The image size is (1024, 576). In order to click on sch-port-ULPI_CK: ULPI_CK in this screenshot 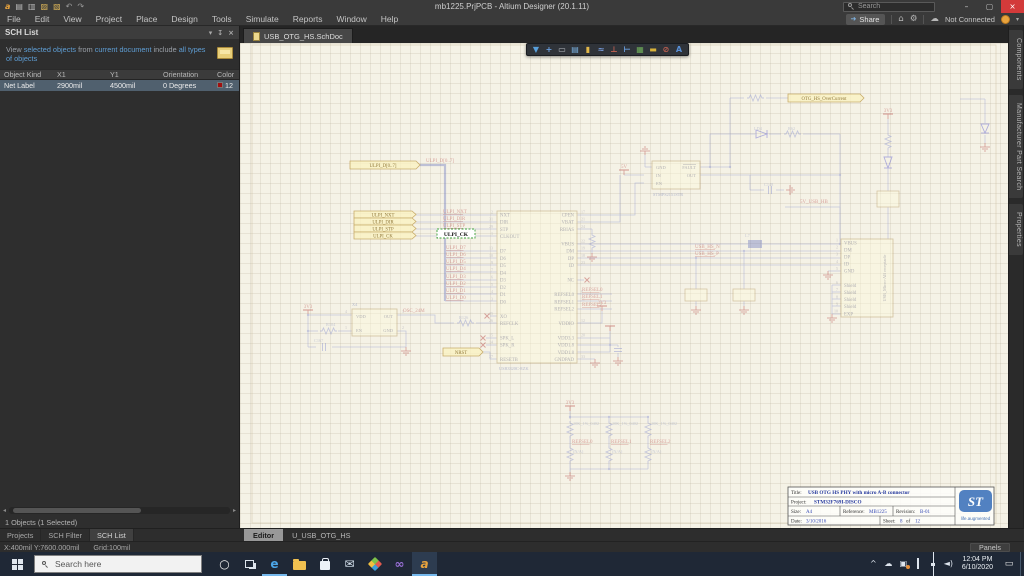, I will do `click(385, 235)`.